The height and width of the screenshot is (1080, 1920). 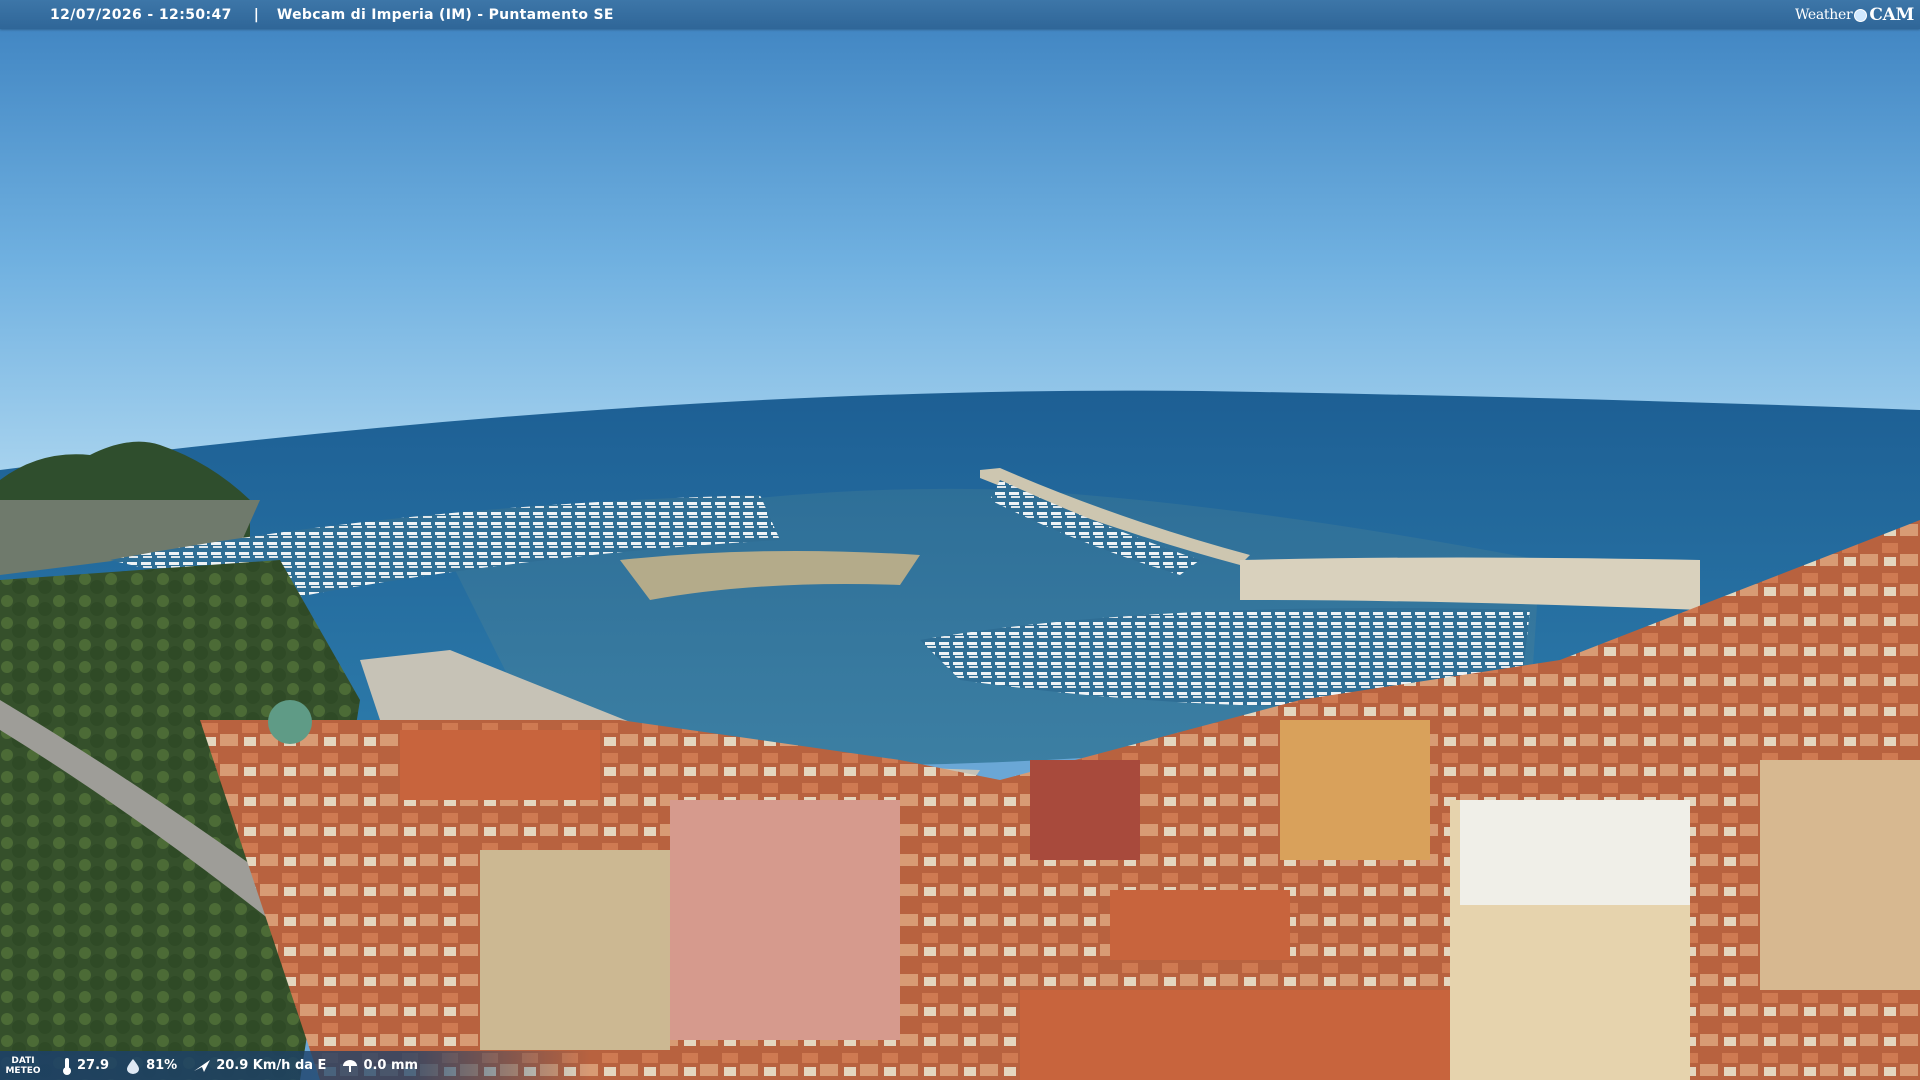 I want to click on rain-icon, so click(x=350, y=1065).